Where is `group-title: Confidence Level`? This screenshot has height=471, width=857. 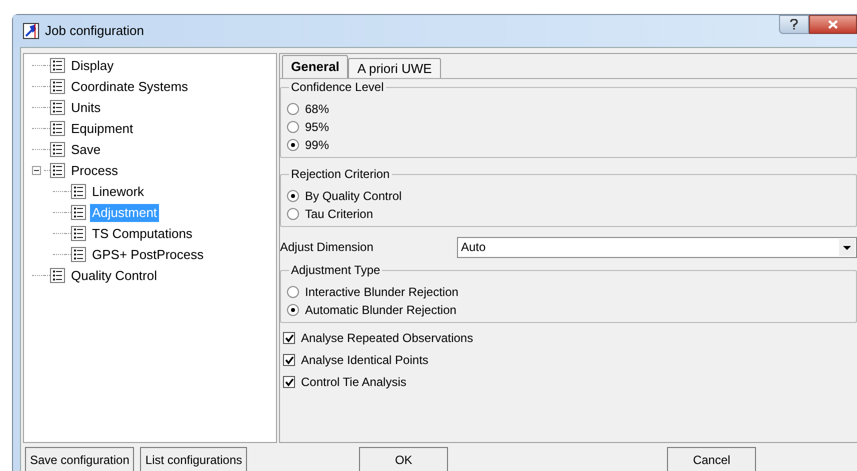 group-title: Confidence Level is located at coordinates (337, 87).